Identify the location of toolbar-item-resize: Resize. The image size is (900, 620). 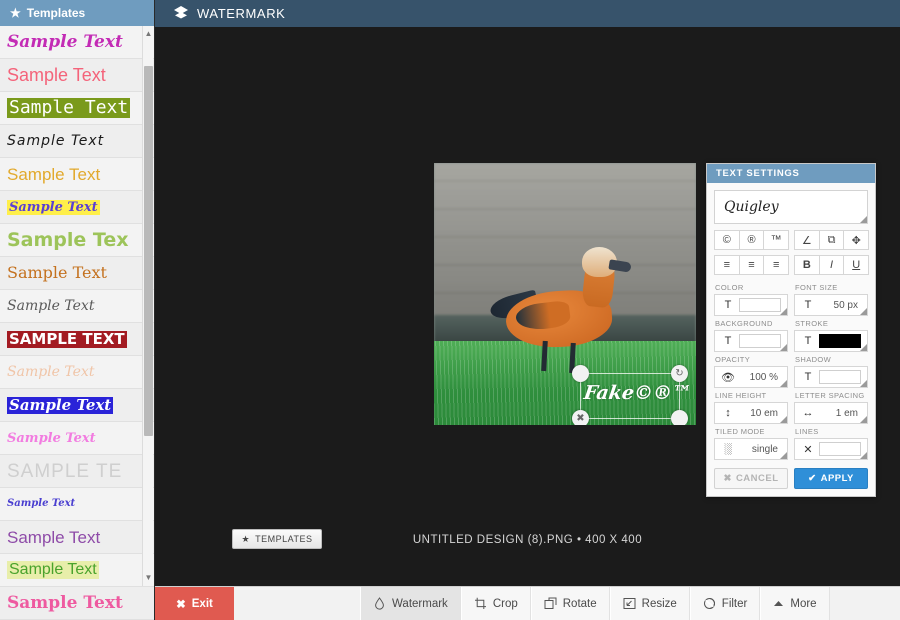
(649, 603).